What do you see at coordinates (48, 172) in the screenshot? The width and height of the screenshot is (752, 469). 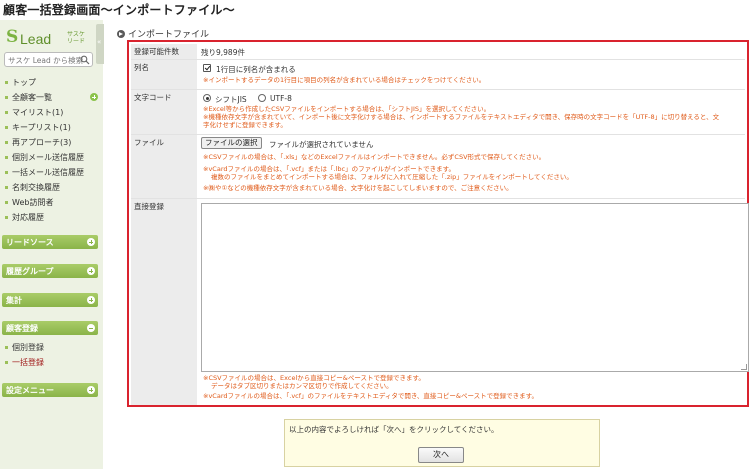 I see `sidebar-item-label: 一括メール送信履歴` at bounding box center [48, 172].